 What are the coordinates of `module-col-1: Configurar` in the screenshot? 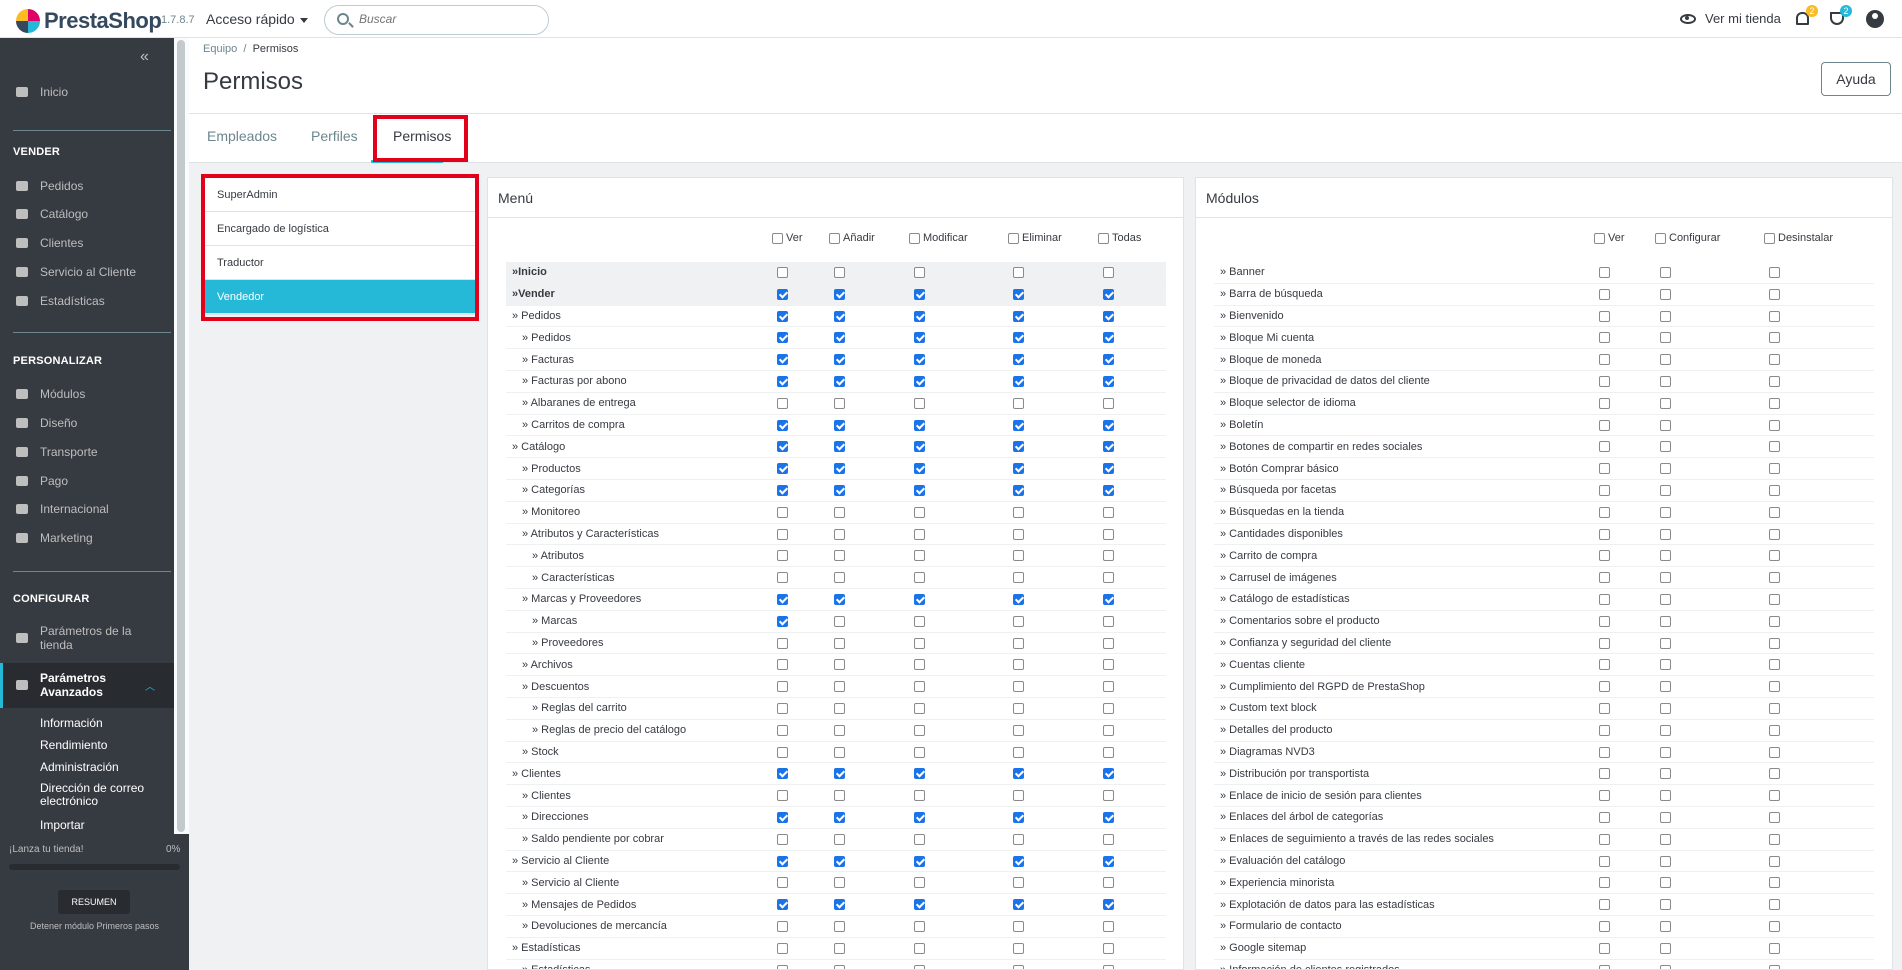 It's located at (1687, 238).